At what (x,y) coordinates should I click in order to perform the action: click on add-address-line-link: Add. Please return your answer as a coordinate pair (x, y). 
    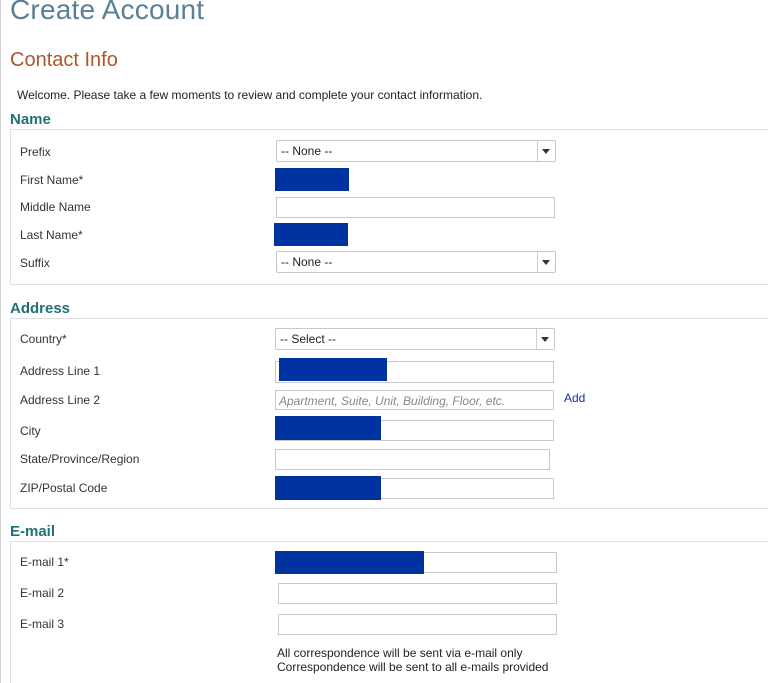
    Looking at the image, I should click on (574, 398).